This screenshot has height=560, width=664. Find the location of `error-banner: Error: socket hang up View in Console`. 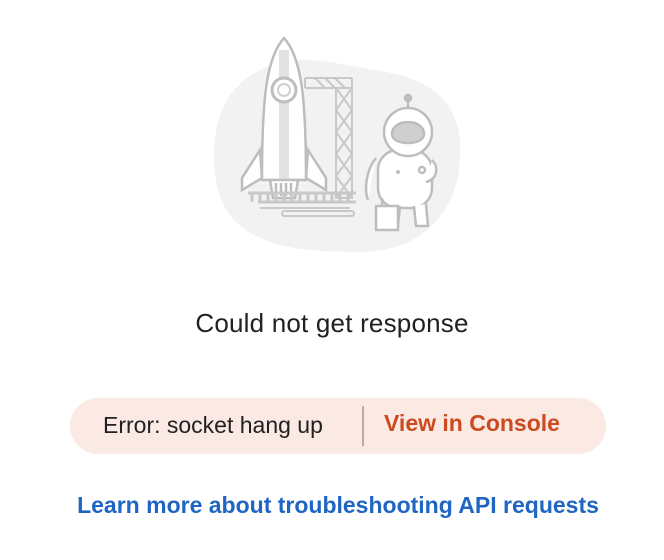

error-banner: Error: socket hang up View in Console is located at coordinates (338, 426).